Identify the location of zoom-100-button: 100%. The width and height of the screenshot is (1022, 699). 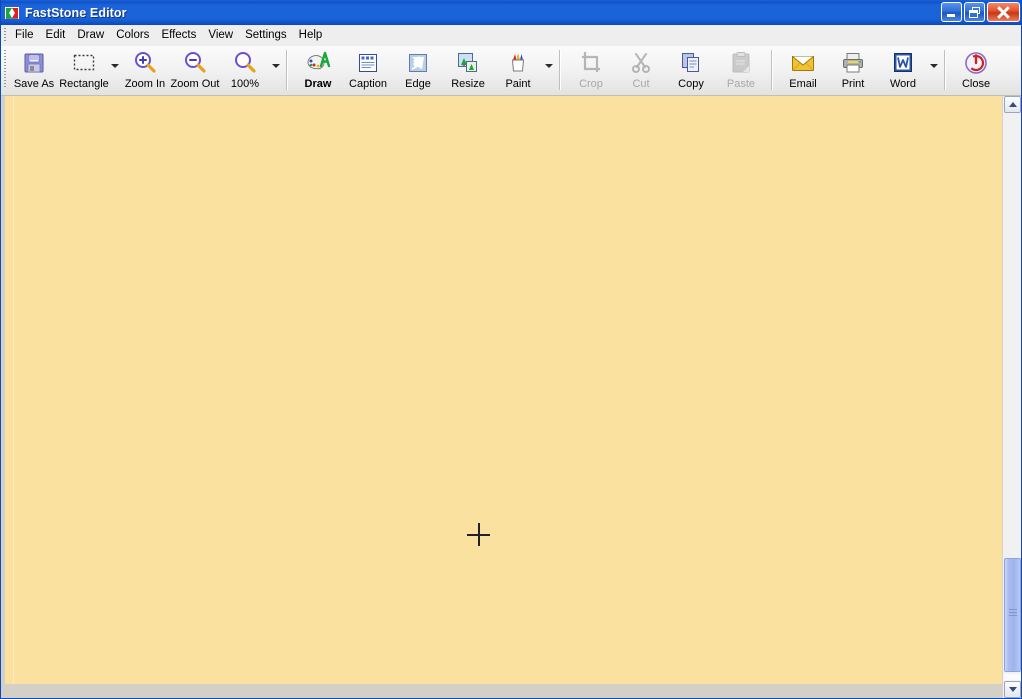
(245, 70).